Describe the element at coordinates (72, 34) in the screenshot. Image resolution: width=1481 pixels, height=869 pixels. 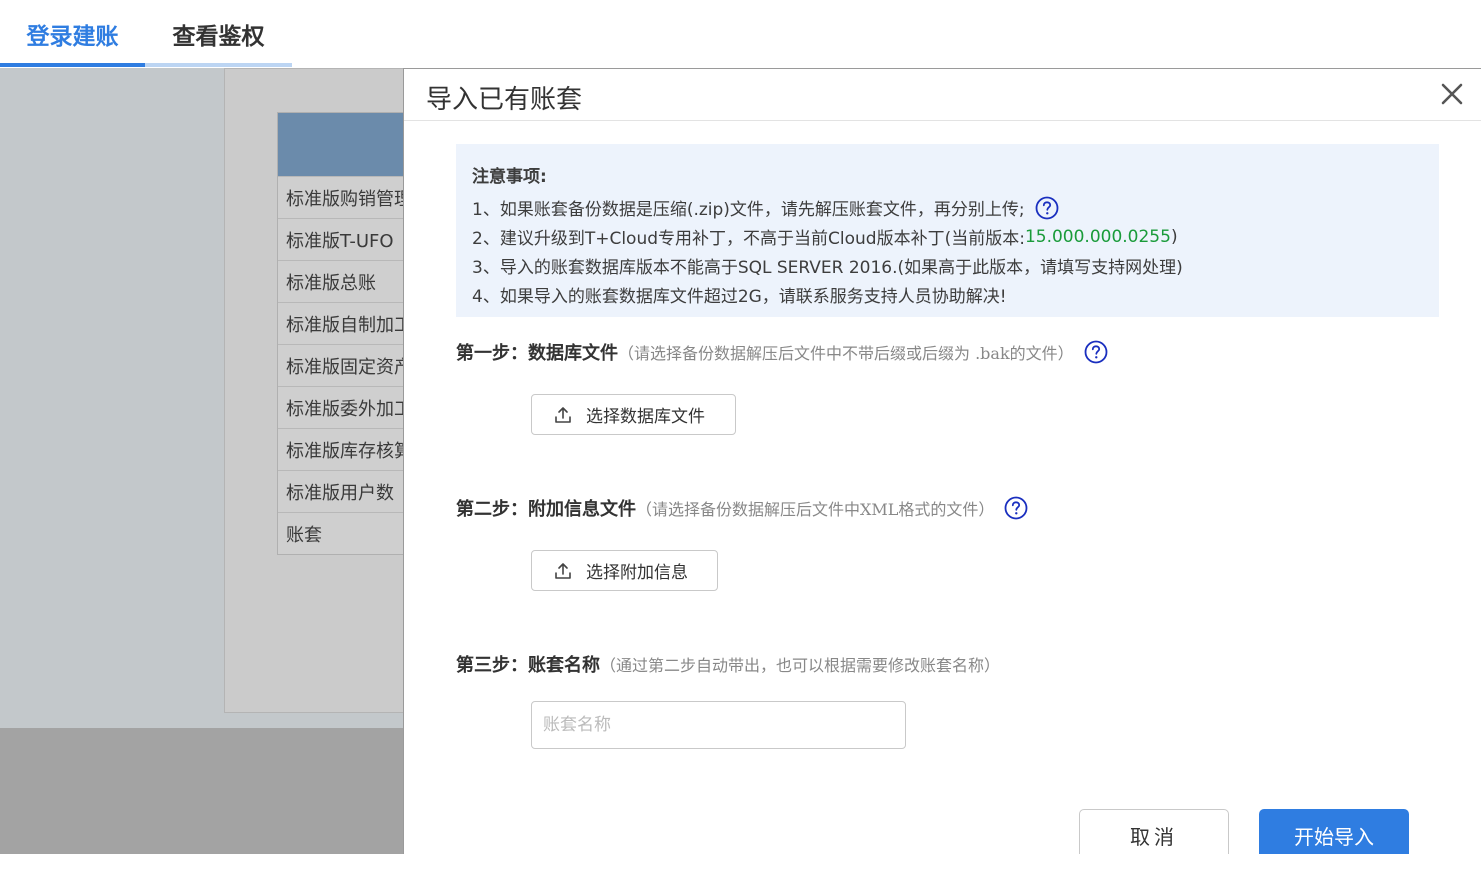
I see `tab-login-setup: 登录建账` at that location.